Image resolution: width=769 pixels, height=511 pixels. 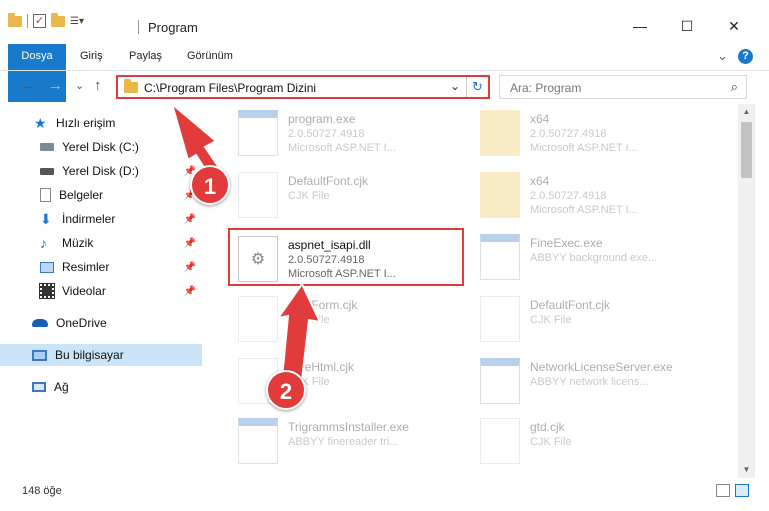 I want to click on scrollbar-thumb, so click(x=746, y=150).